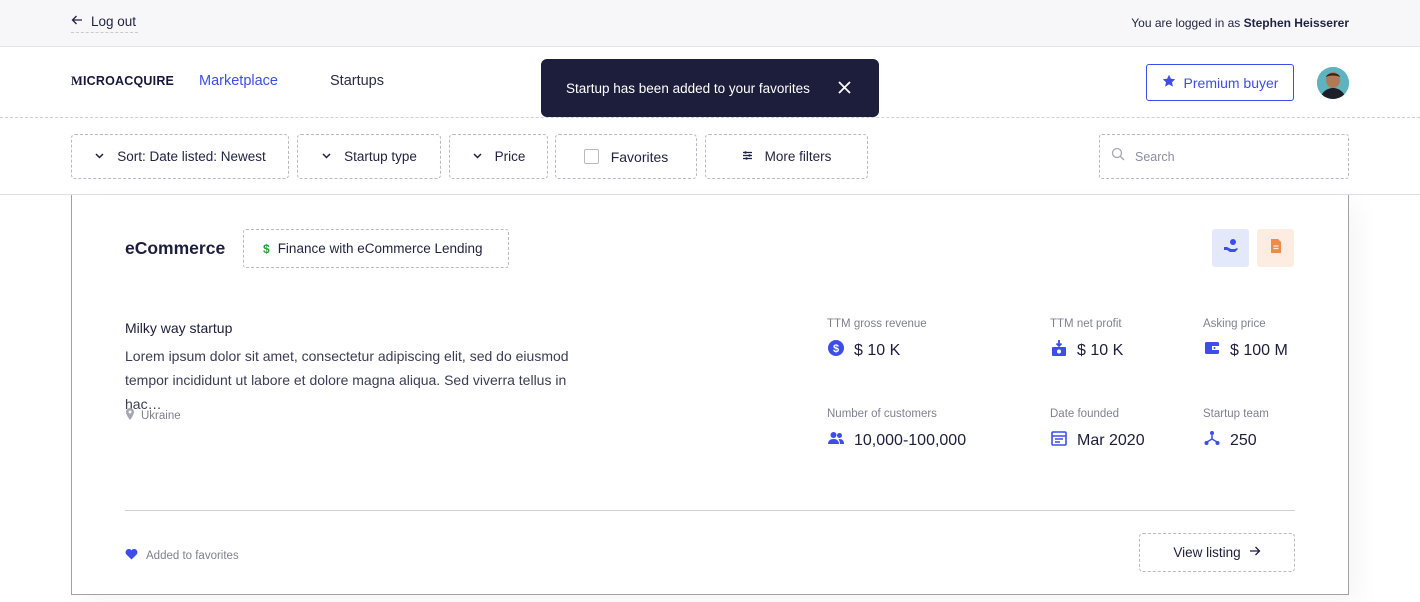 This screenshot has width=1420, height=602. I want to click on stat-team: Startup team 250, so click(1236, 430).